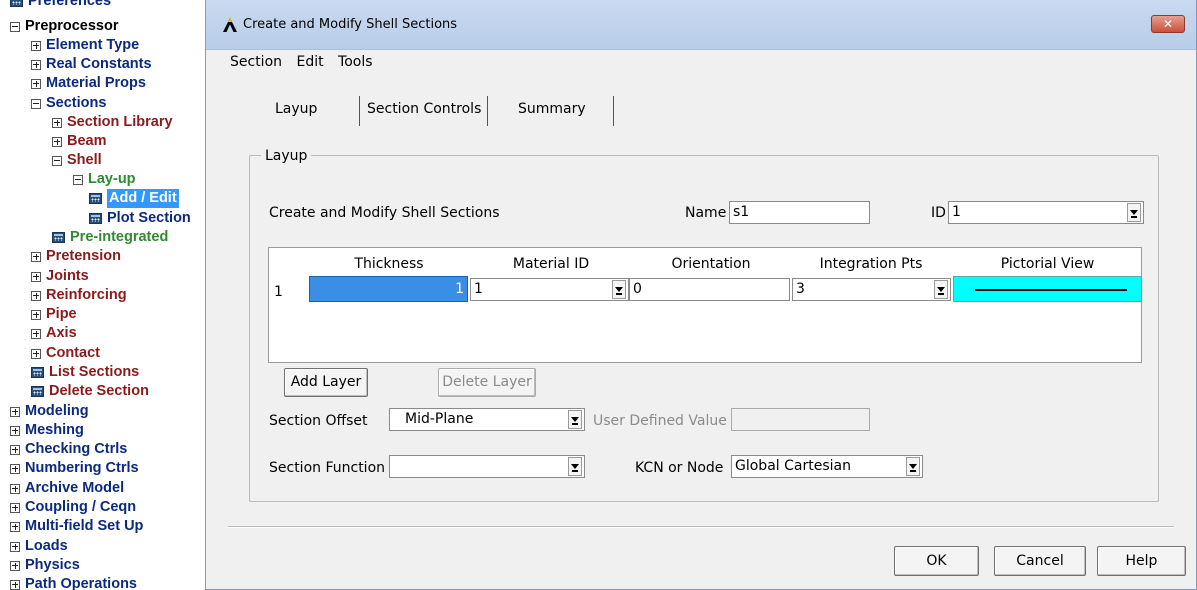 This screenshot has height=590, width=1197. What do you see at coordinates (49, 411) in the screenshot?
I see `tree-item: Modeling` at bounding box center [49, 411].